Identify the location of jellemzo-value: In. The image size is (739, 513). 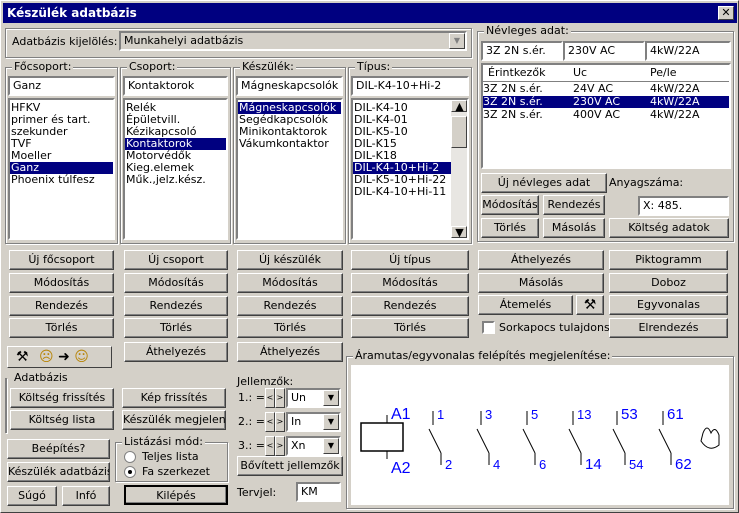
(296, 421).